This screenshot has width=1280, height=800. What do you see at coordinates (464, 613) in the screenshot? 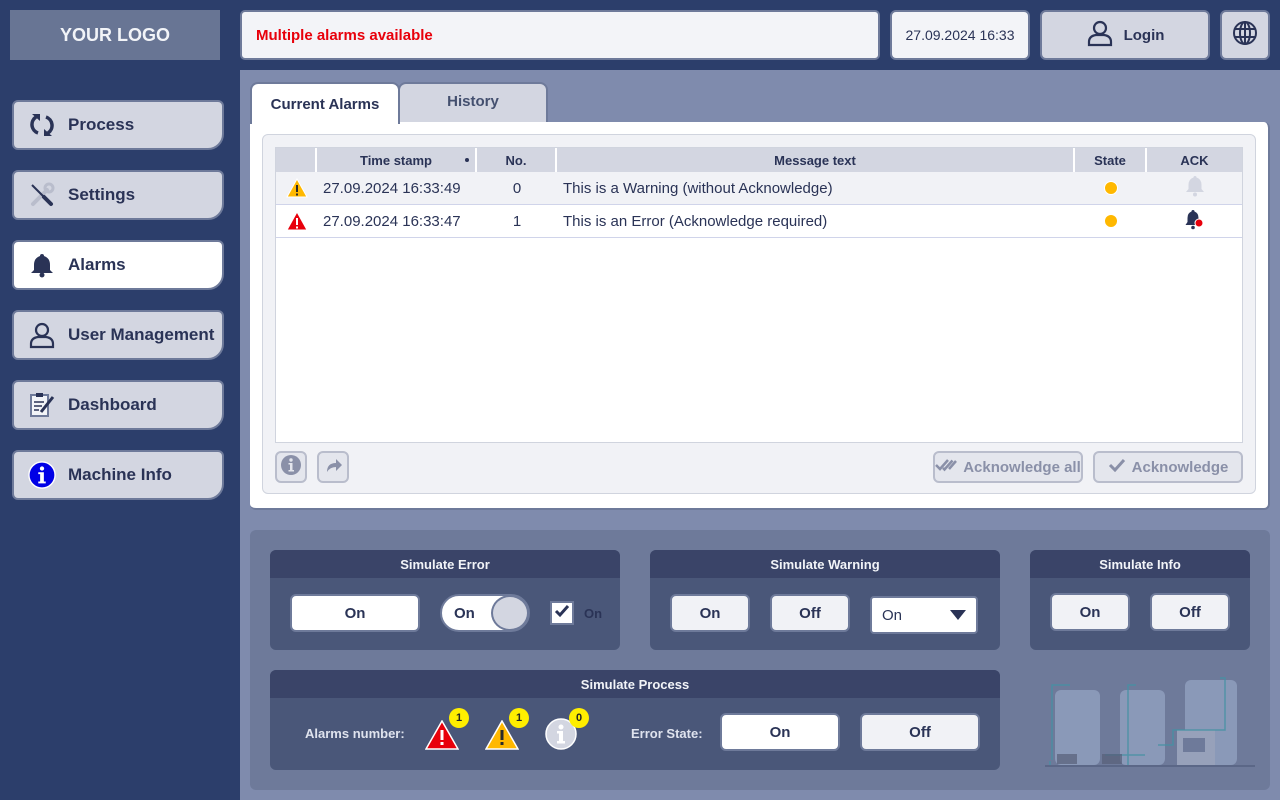
I see `toggle-label: On` at bounding box center [464, 613].